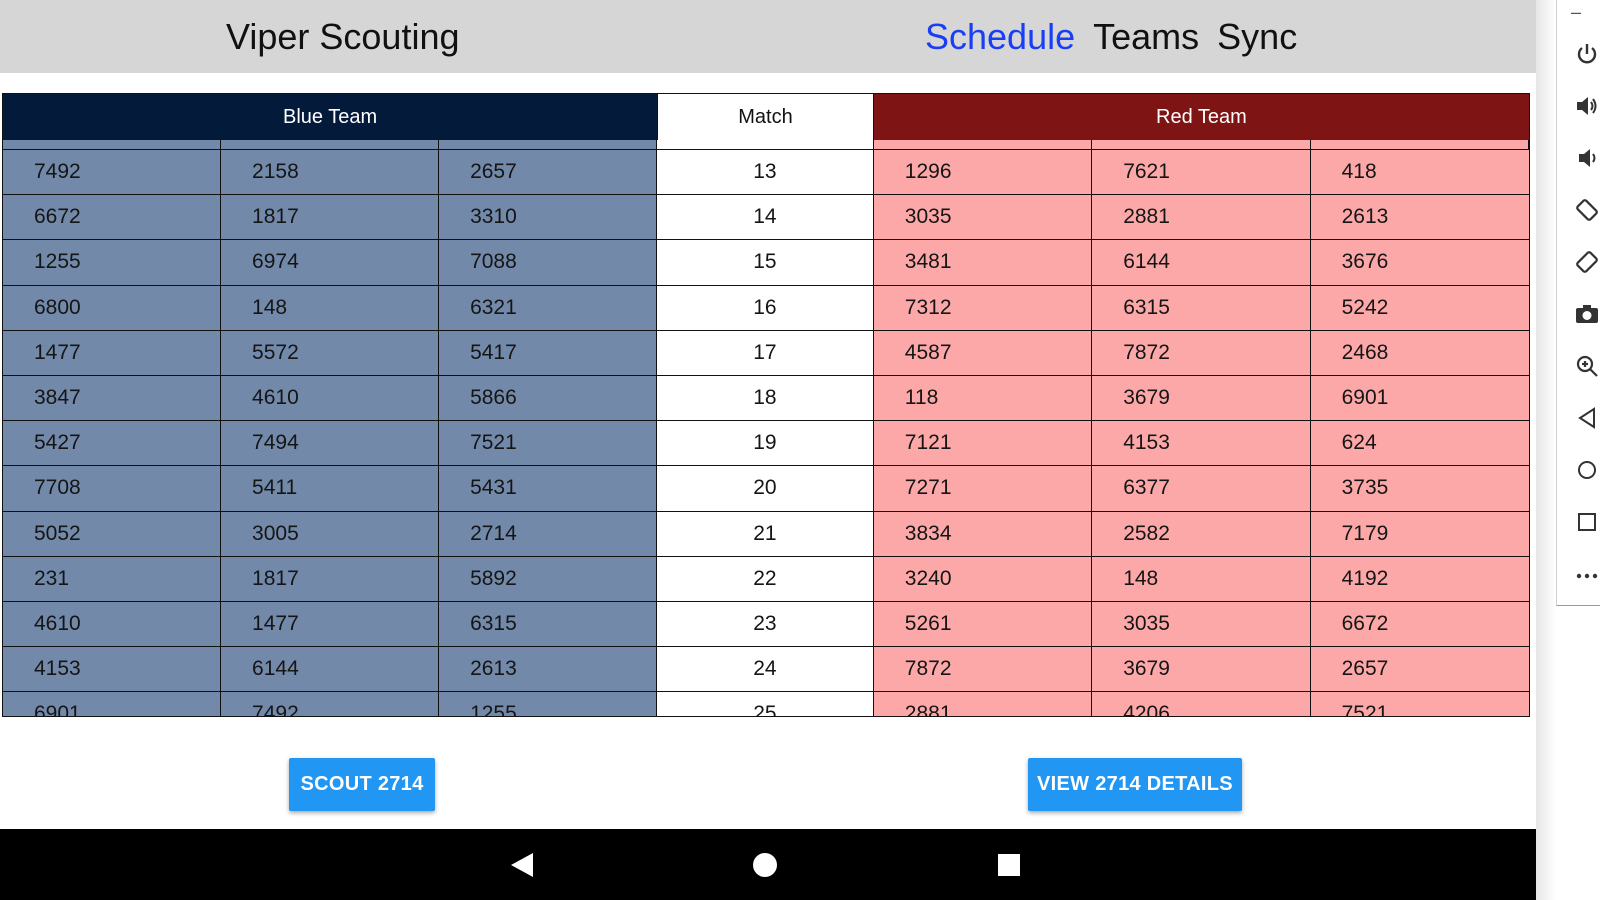 Image resolution: width=1600 pixels, height=900 pixels. I want to click on red-team-cell: 7121, so click(983, 444).